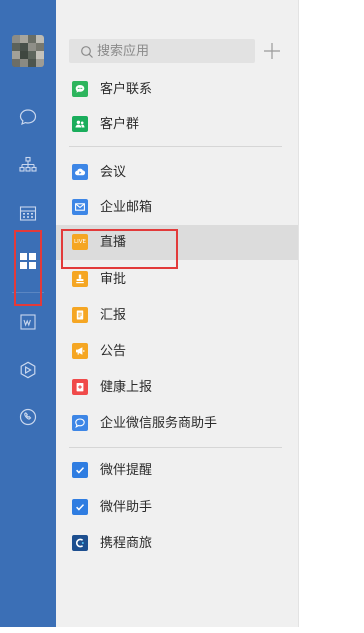 The image size is (364, 633). Describe the element at coordinates (272, 51) in the screenshot. I see `plus-icon` at that location.